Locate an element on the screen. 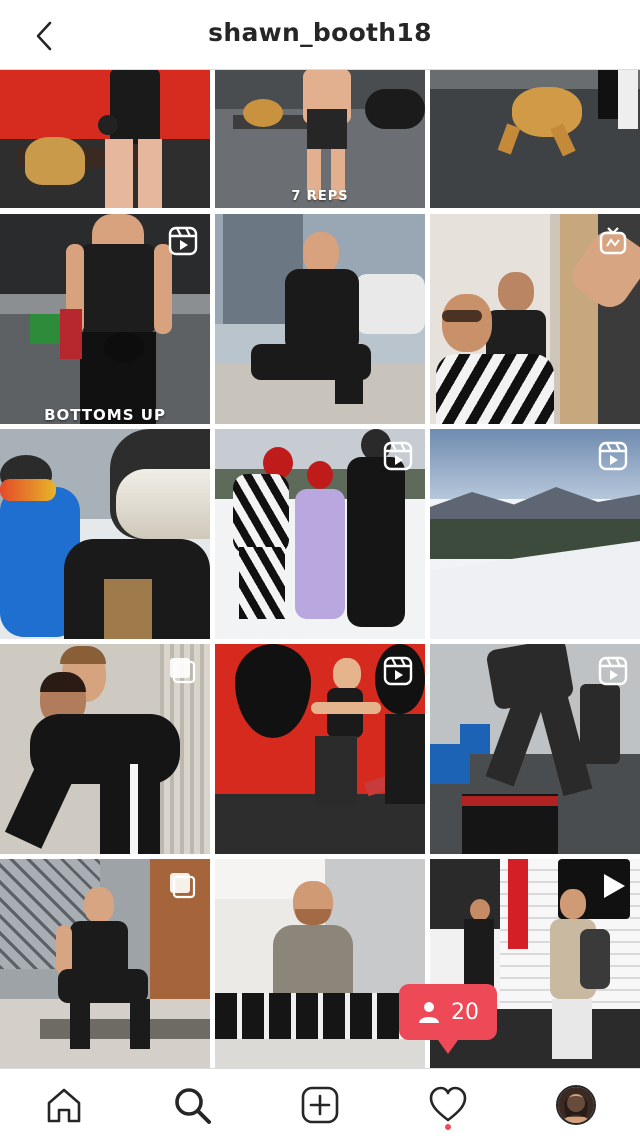  grid-tile: 7 REPS is located at coordinates (320, 139).